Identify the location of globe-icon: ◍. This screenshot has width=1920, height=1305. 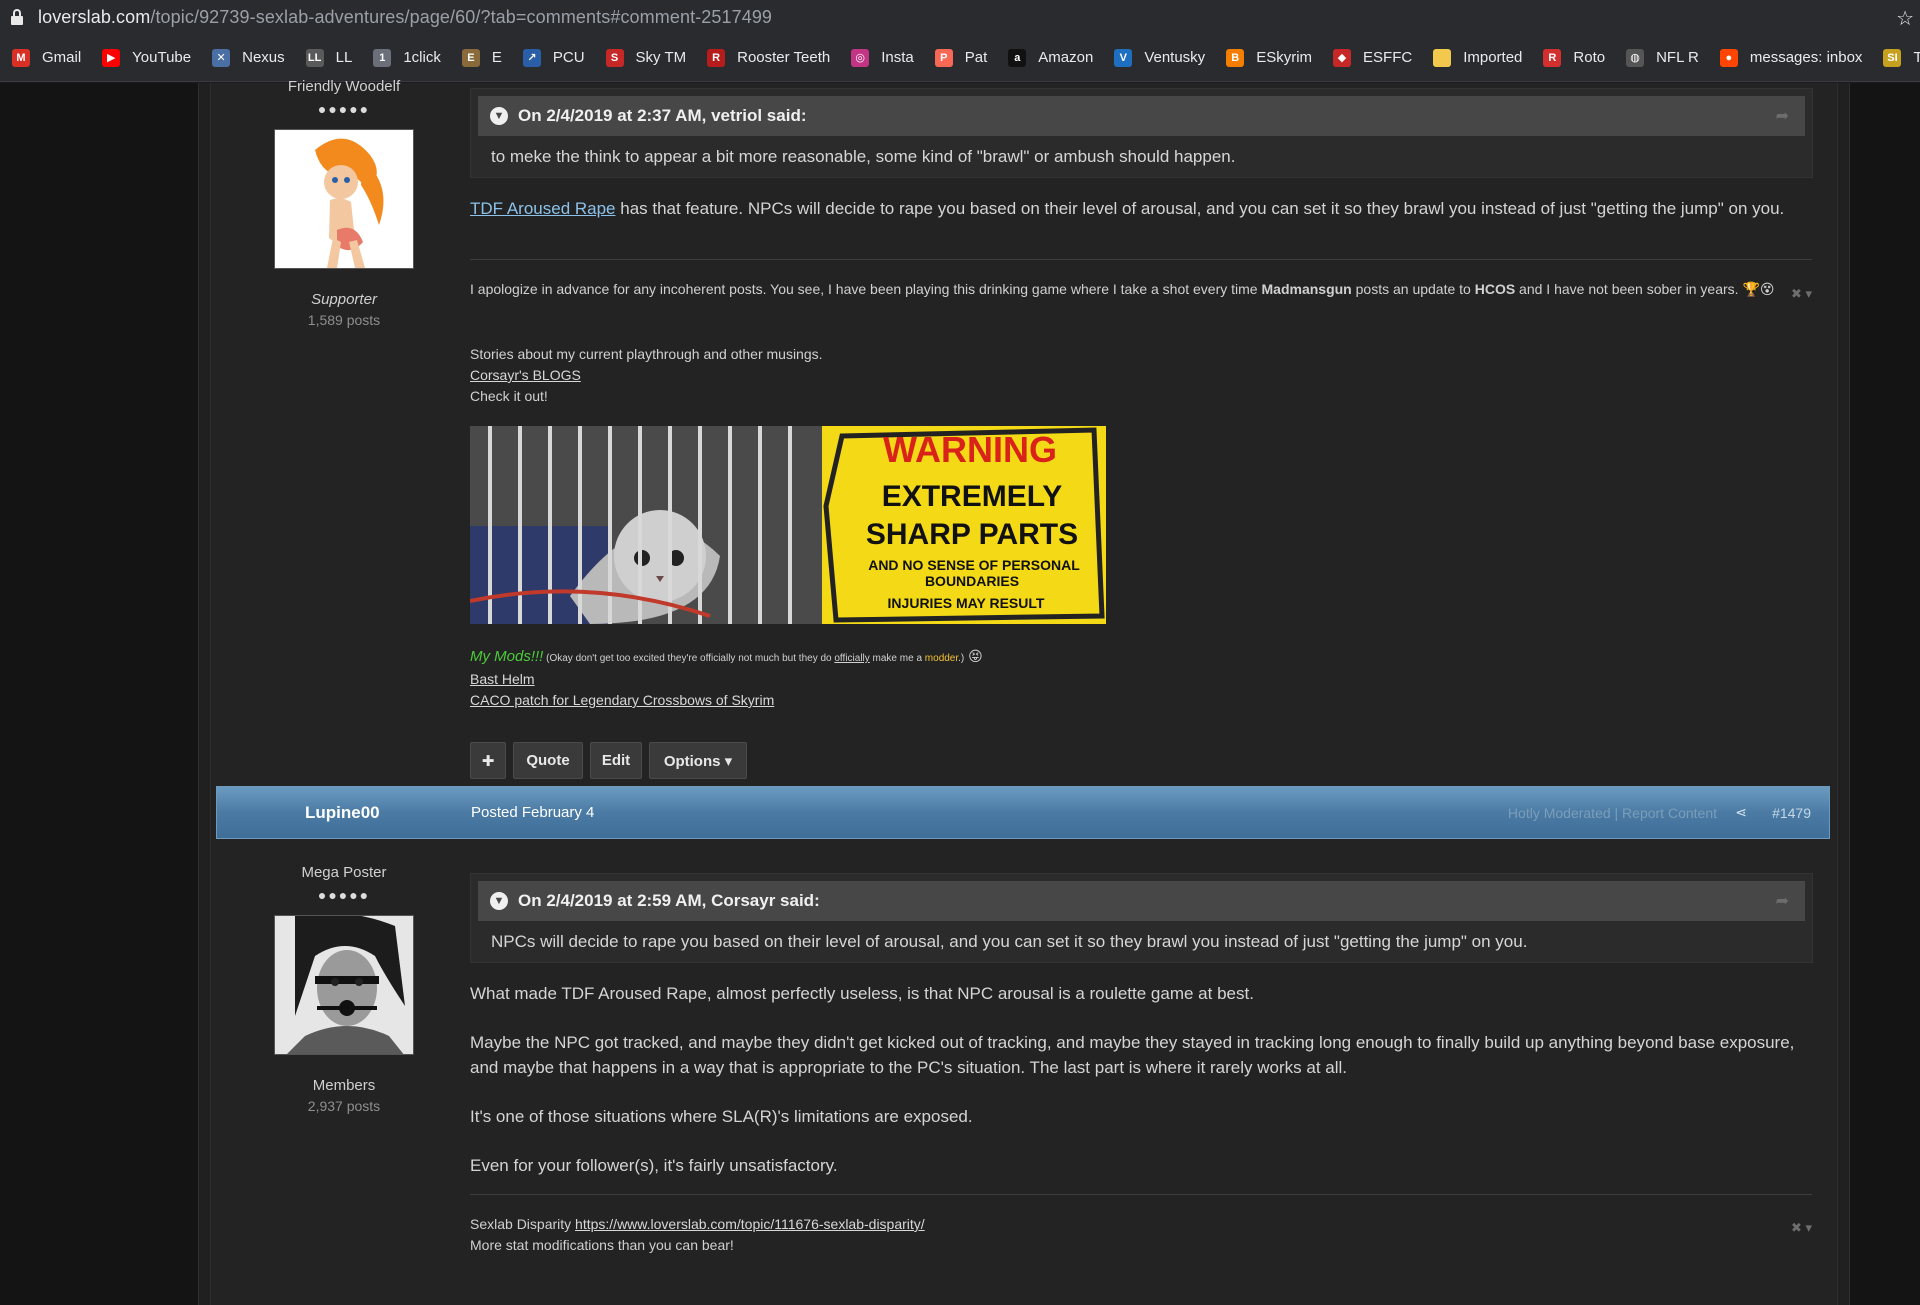
(1635, 57).